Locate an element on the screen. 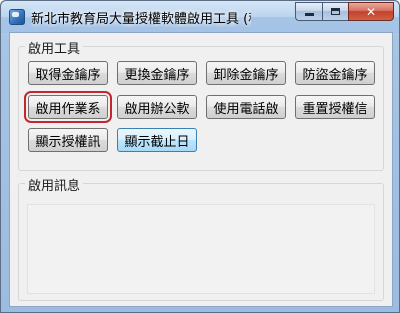 The height and width of the screenshot is (313, 400). uninstall-product-key-button: 卸除金鑰序 is located at coordinates (246, 73).